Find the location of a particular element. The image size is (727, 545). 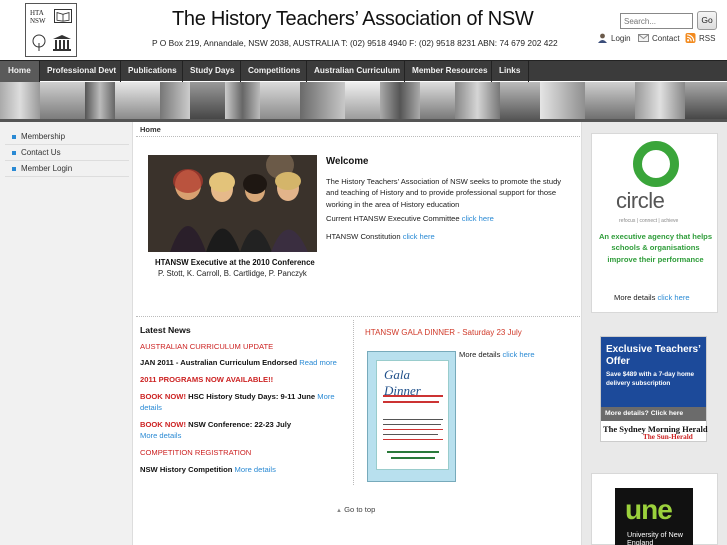

poster-card: Gala Dinner is located at coordinates (412, 415).